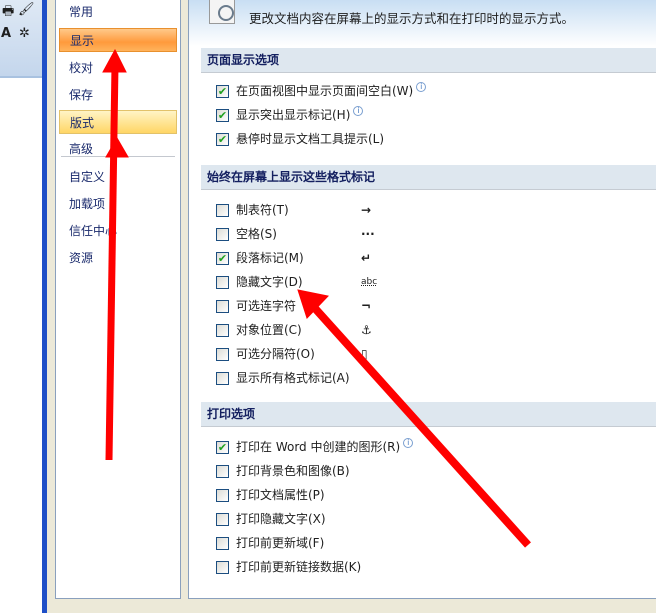  I want to click on ribbon-fragment: 🖶 🖌 A ✲, so click(22, 39).